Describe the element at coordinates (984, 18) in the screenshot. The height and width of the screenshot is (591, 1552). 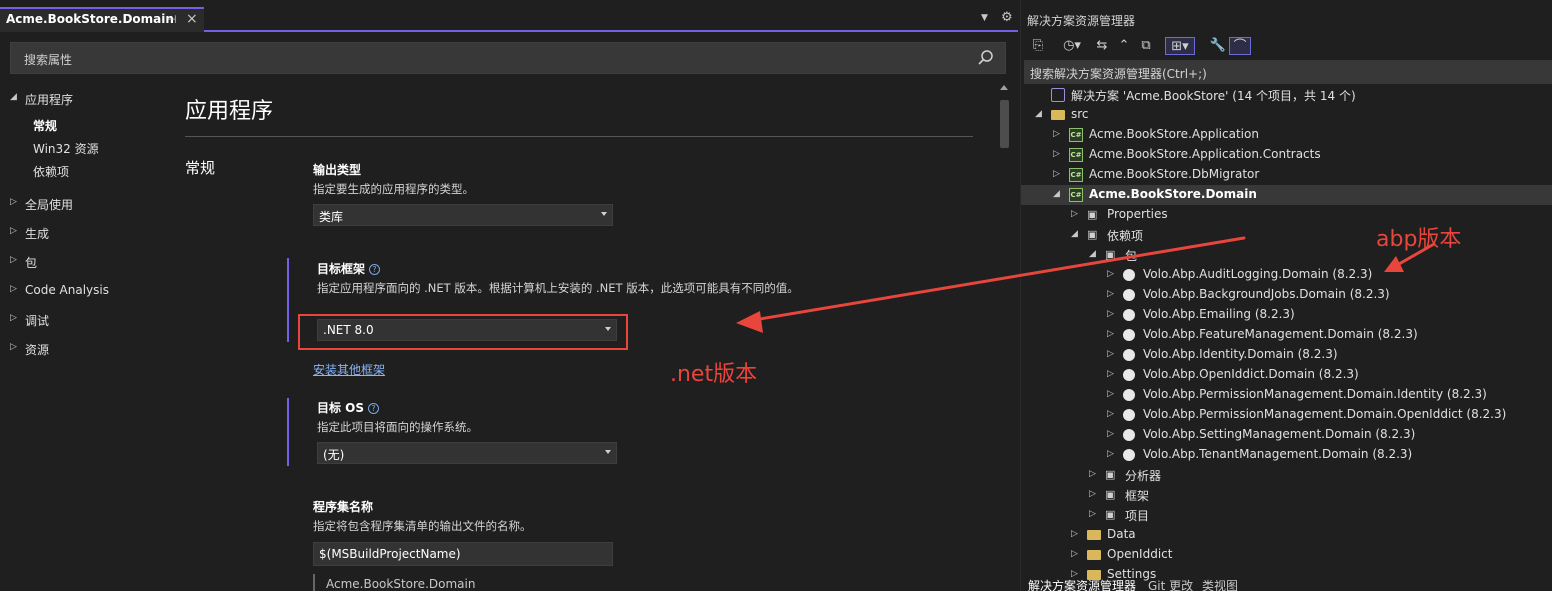
I see `tab-list-dropdown-icon: ▼` at that location.